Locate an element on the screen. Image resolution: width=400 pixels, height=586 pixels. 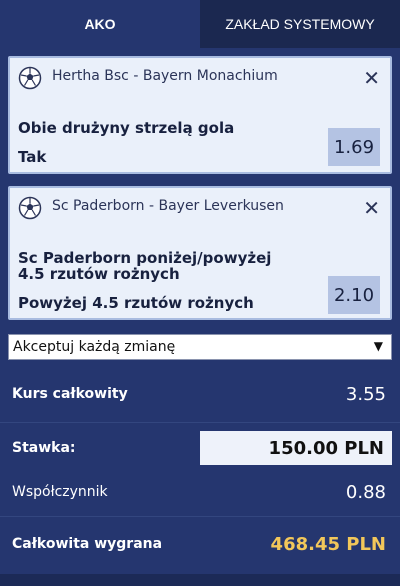
odds-change-select: Akceptuj każdą zmianę ▼ is located at coordinates (200, 347).